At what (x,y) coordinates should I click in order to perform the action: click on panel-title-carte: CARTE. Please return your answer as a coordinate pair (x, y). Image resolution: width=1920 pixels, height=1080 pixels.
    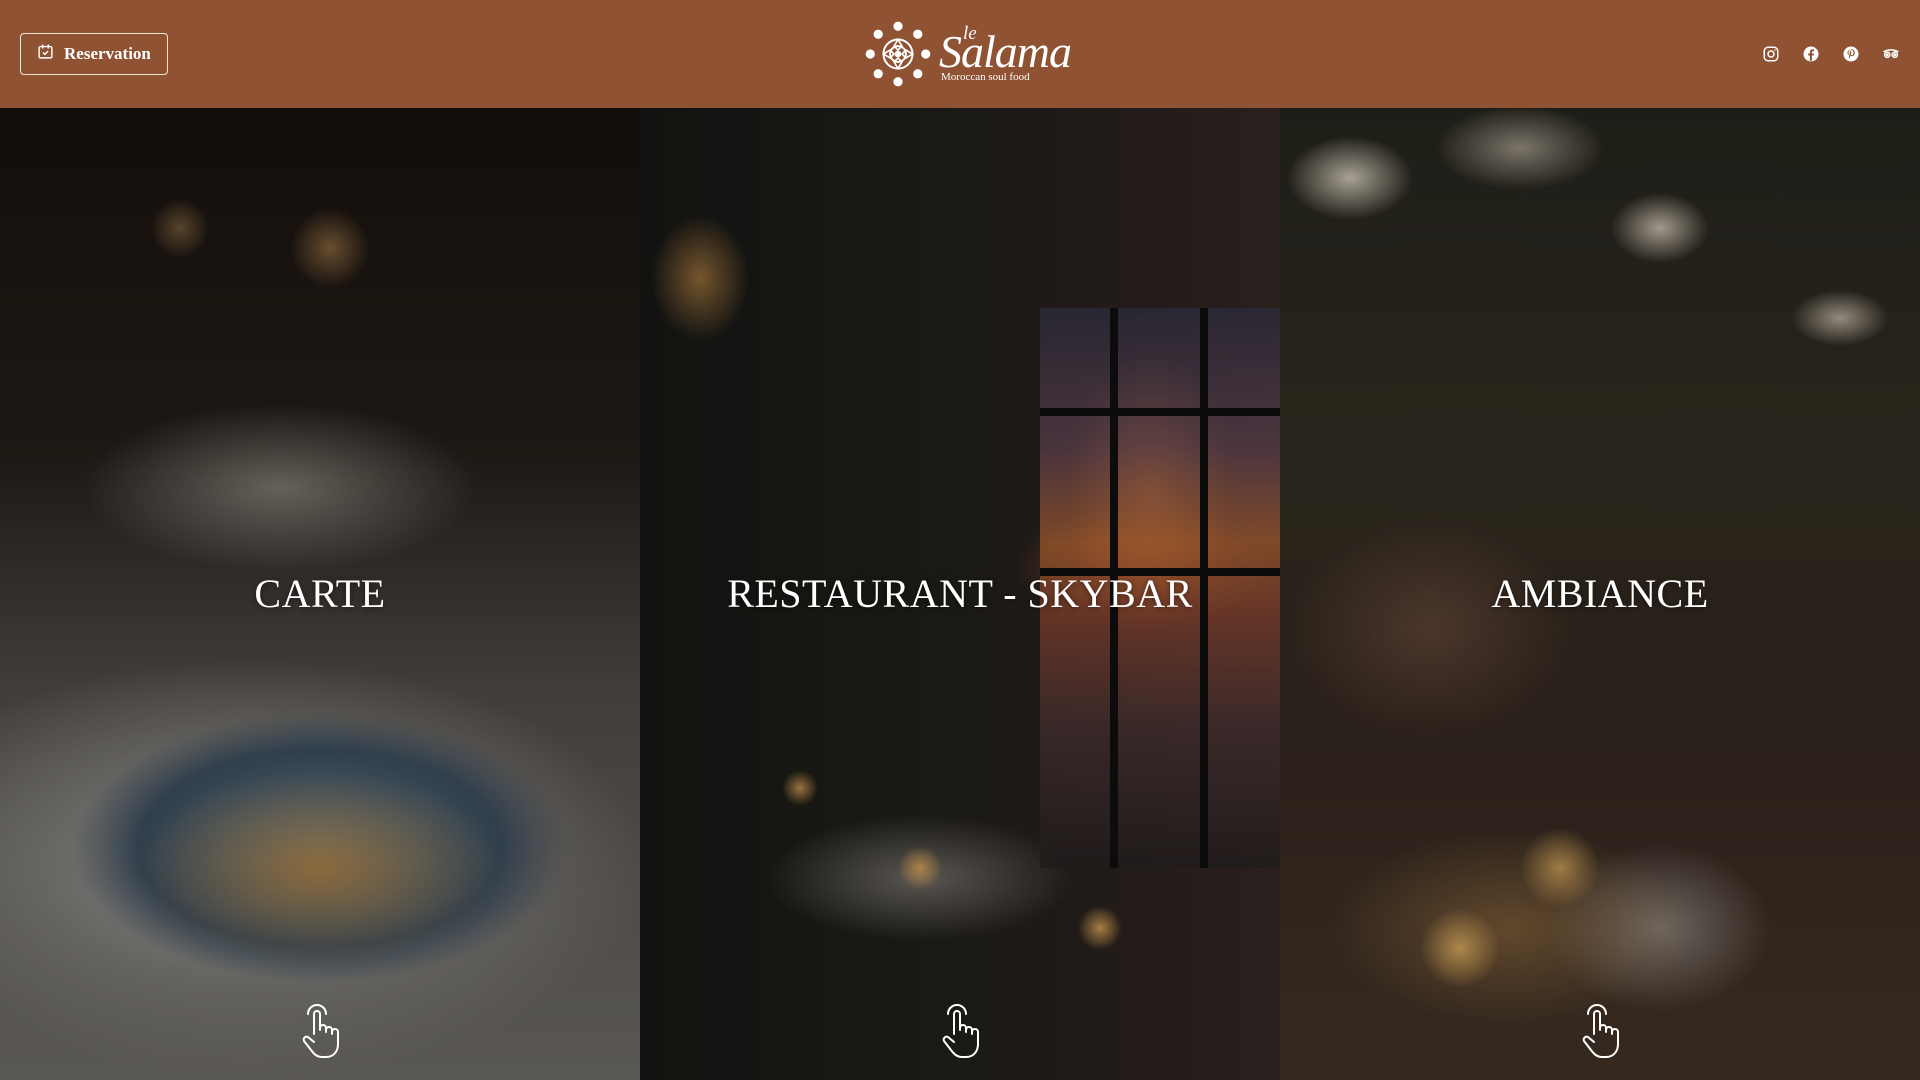
    Looking at the image, I should click on (320, 593).